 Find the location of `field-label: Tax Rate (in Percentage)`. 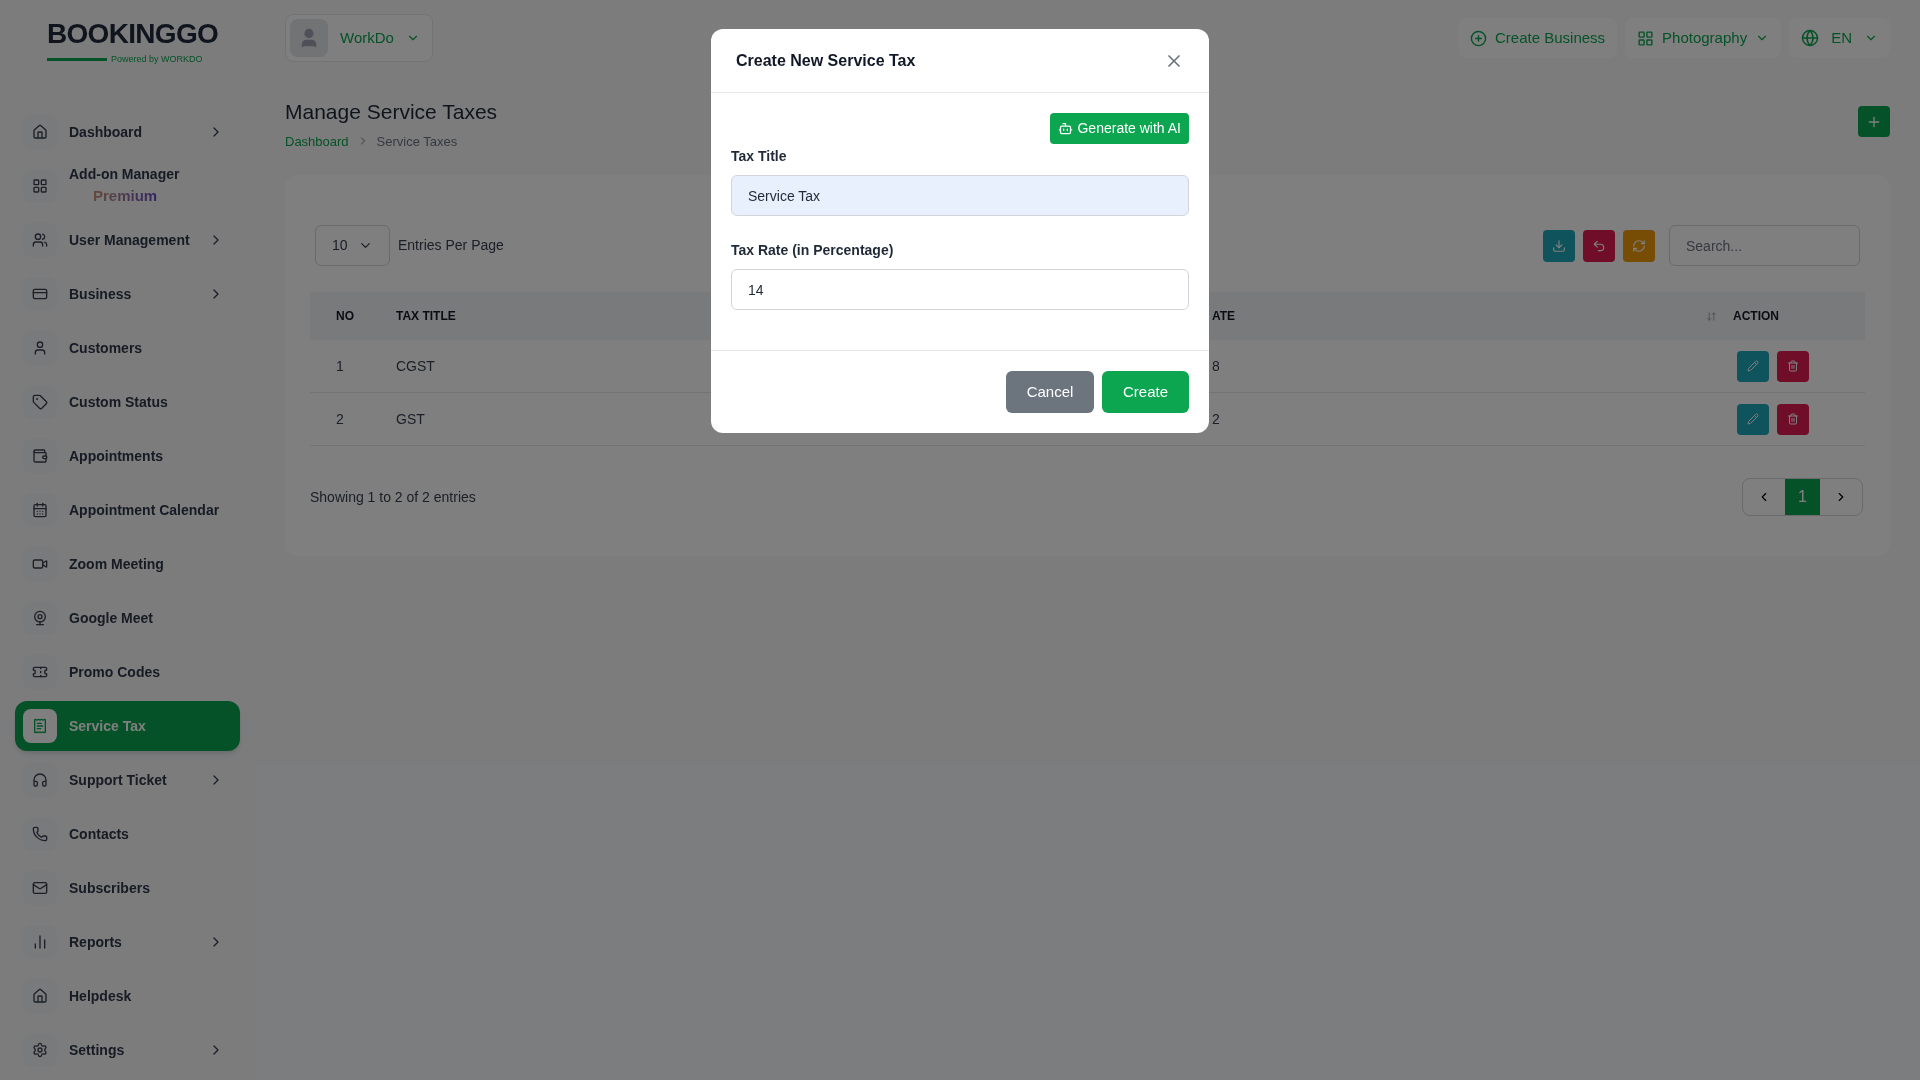

field-label: Tax Rate (in Percentage) is located at coordinates (813, 250).